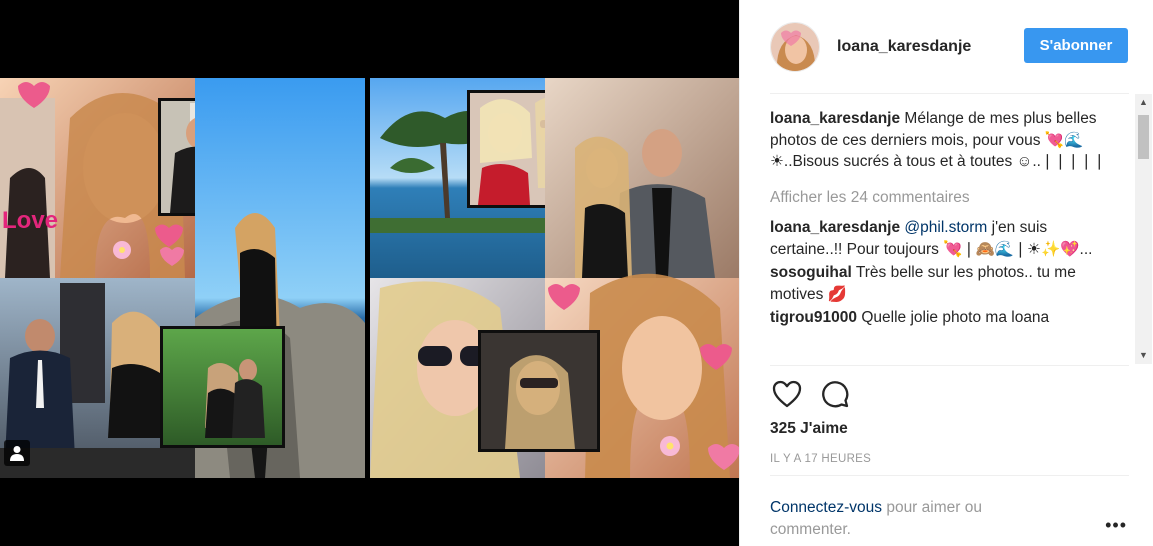 The image size is (1153, 546). I want to click on comment-text: Quelle jolie photo ma loana, so click(955, 317).